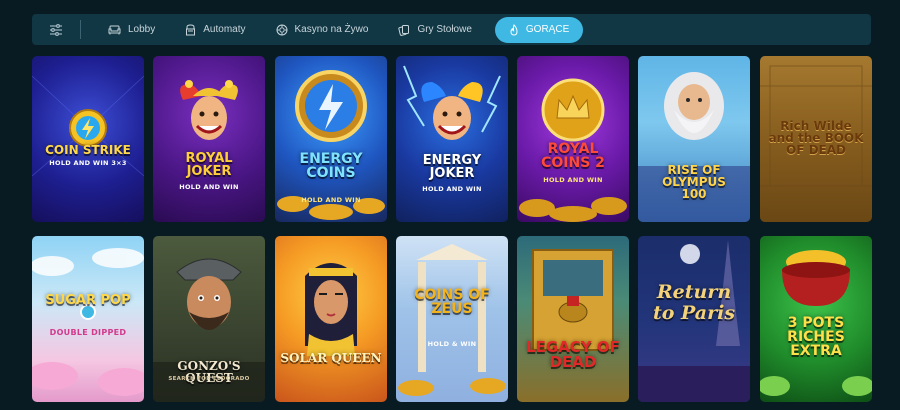 Image resolution: width=900 pixels, height=410 pixels. What do you see at coordinates (331, 166) in the screenshot?
I see `game-title: ENERGY COINS` at bounding box center [331, 166].